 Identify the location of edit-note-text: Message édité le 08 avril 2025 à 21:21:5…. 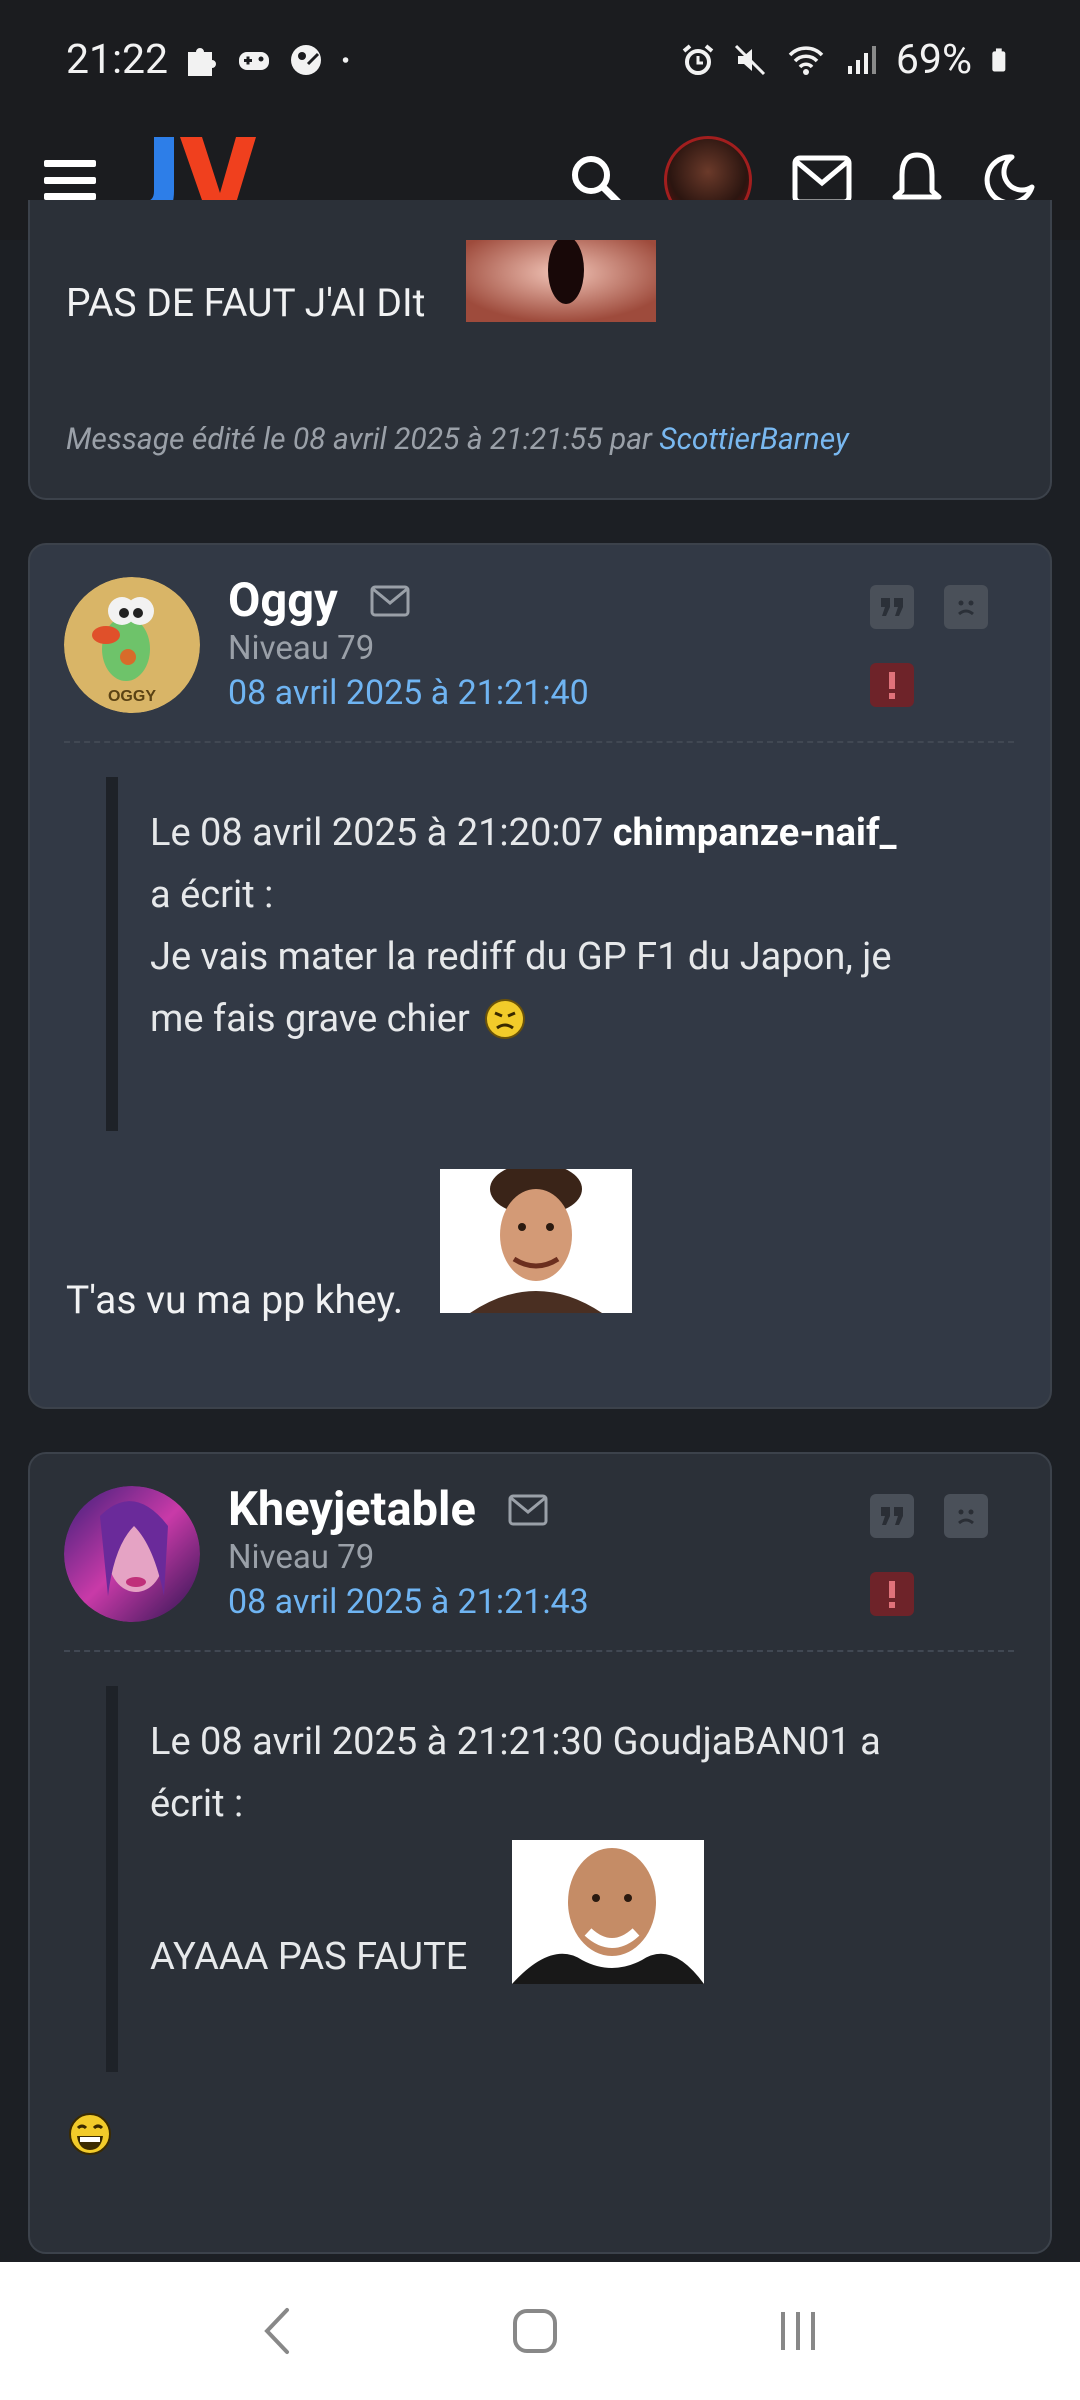
(359, 439).